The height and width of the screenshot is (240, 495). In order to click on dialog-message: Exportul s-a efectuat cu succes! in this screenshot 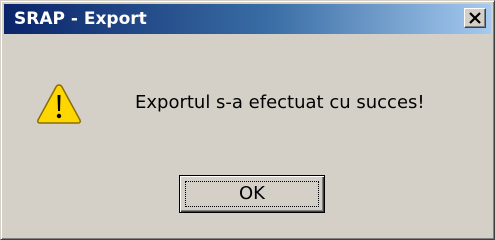, I will do `click(280, 102)`.